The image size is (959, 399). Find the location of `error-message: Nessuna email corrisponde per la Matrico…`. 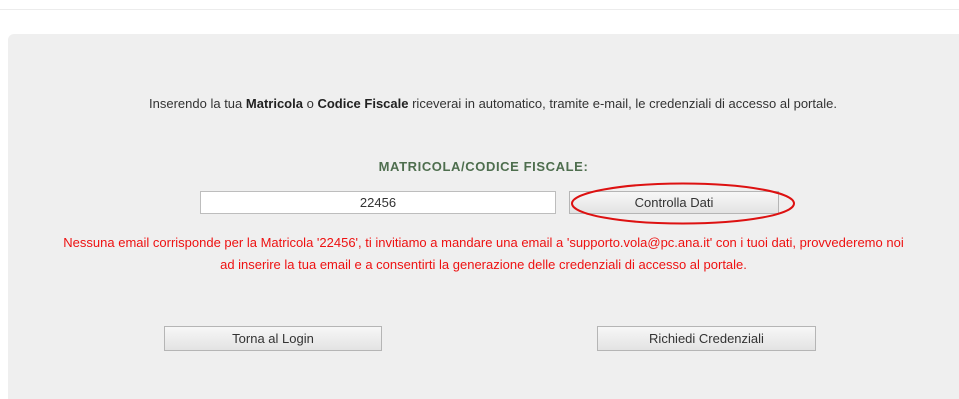

error-message: Nessuna email corrisponde per la Matrico… is located at coordinates (483, 253).